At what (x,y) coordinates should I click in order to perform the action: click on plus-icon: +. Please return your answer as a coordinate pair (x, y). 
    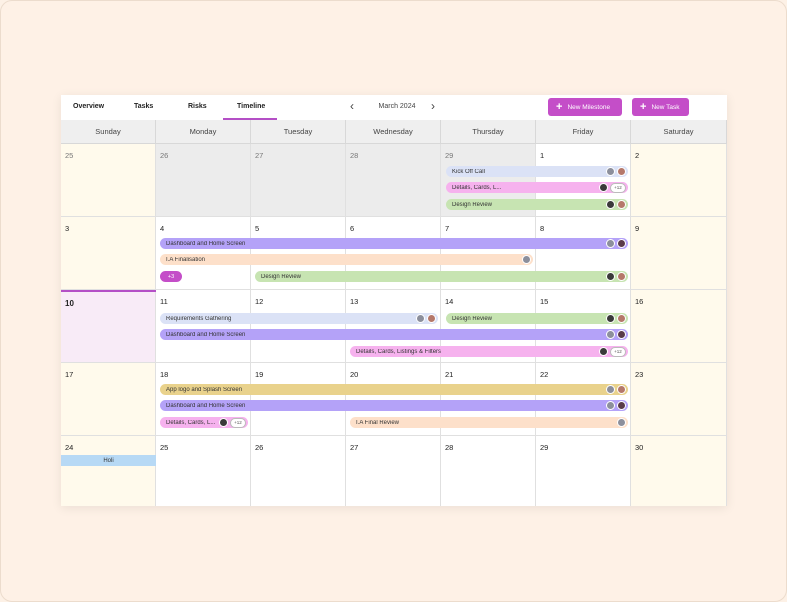
    Looking at the image, I should click on (643, 107).